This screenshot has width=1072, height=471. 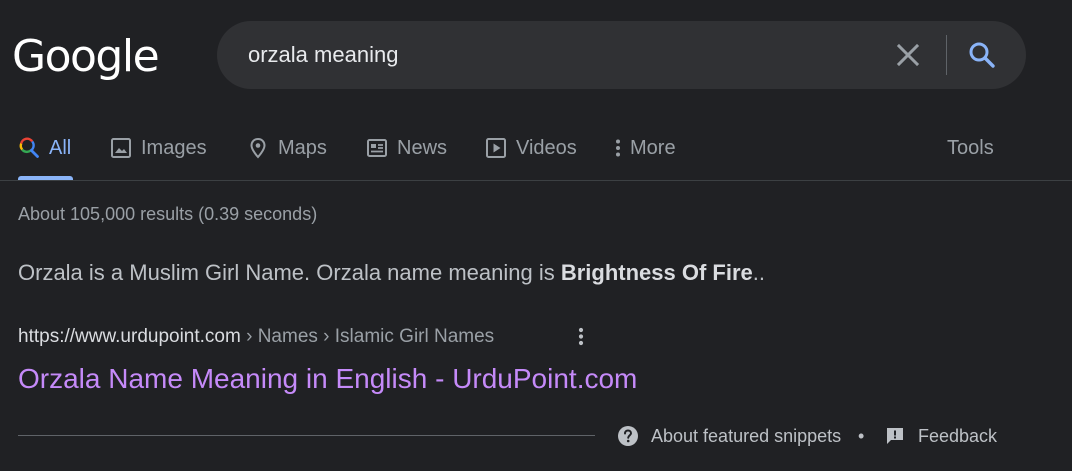 What do you see at coordinates (367, 336) in the screenshot?
I see `result-breadcrumbs: › Names › Islamic Girl Names` at bounding box center [367, 336].